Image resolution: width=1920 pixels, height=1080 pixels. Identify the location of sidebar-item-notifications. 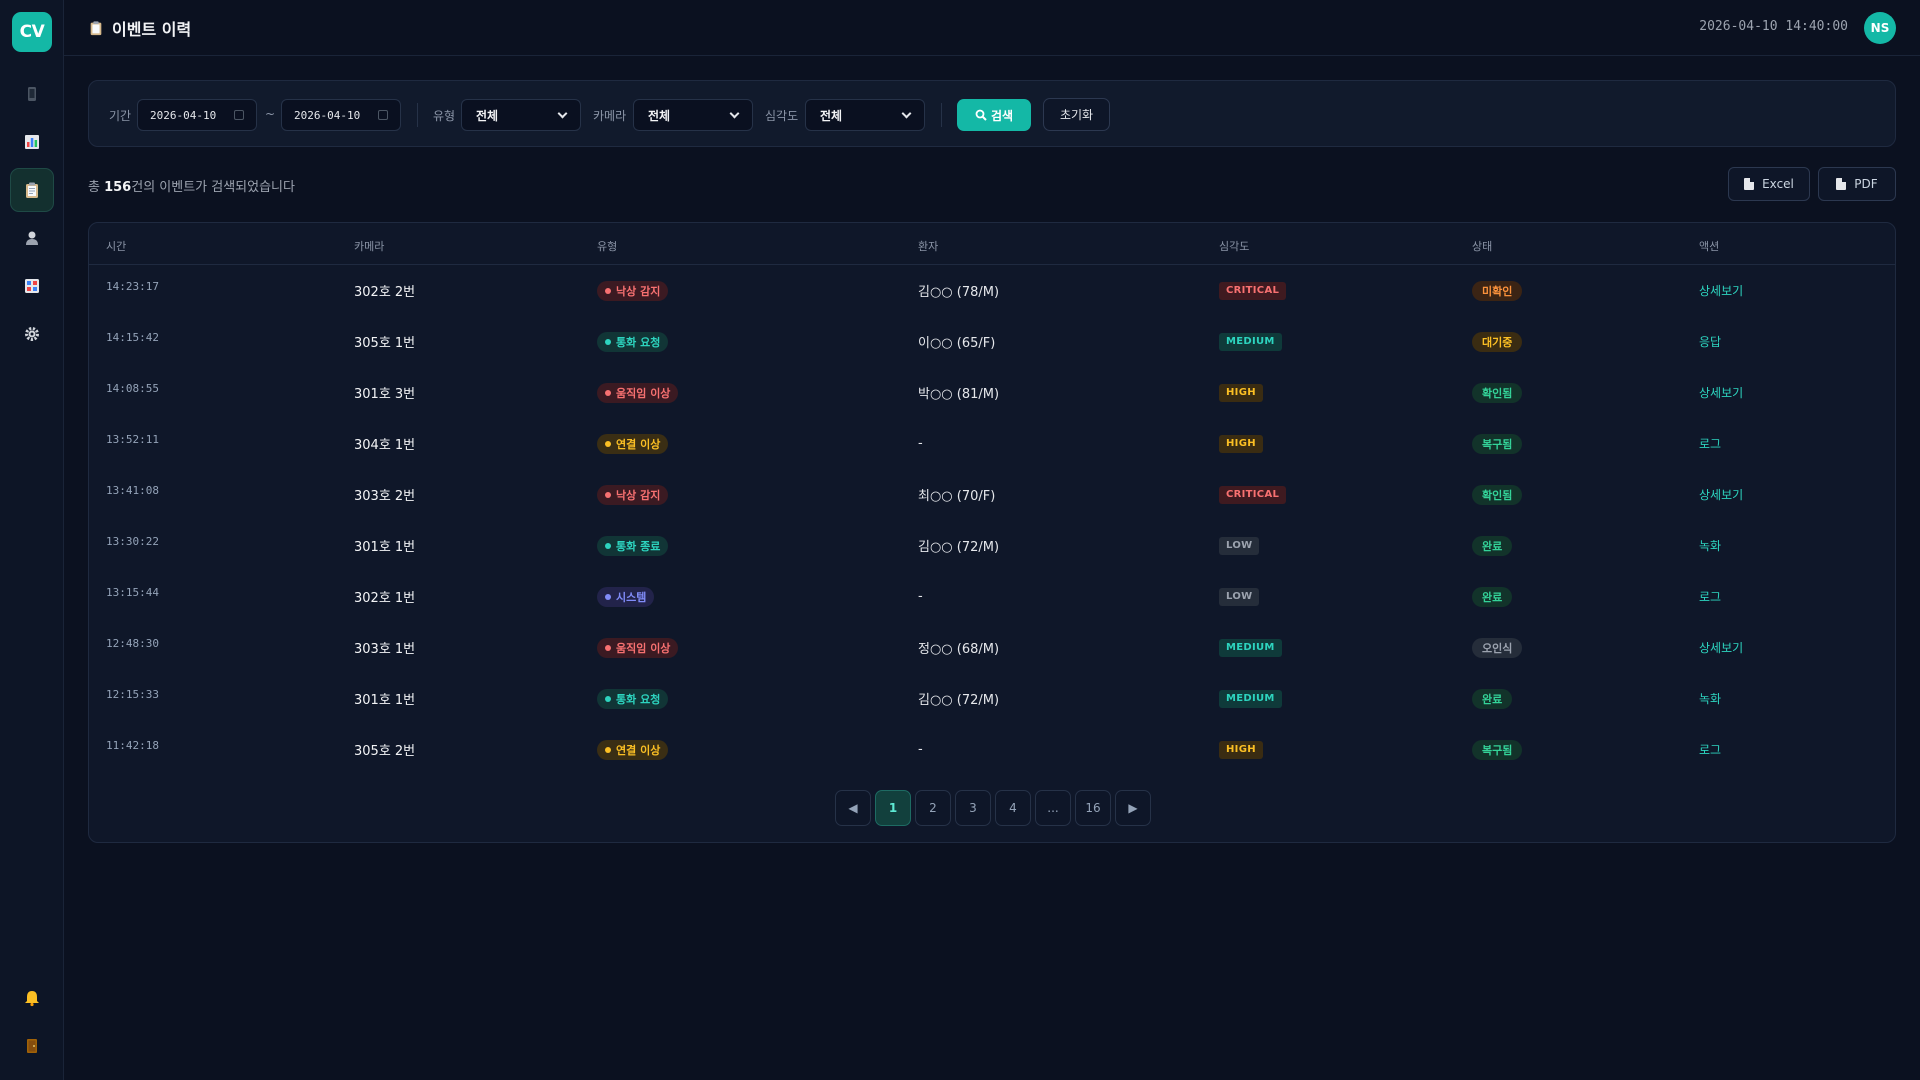
(32, 998).